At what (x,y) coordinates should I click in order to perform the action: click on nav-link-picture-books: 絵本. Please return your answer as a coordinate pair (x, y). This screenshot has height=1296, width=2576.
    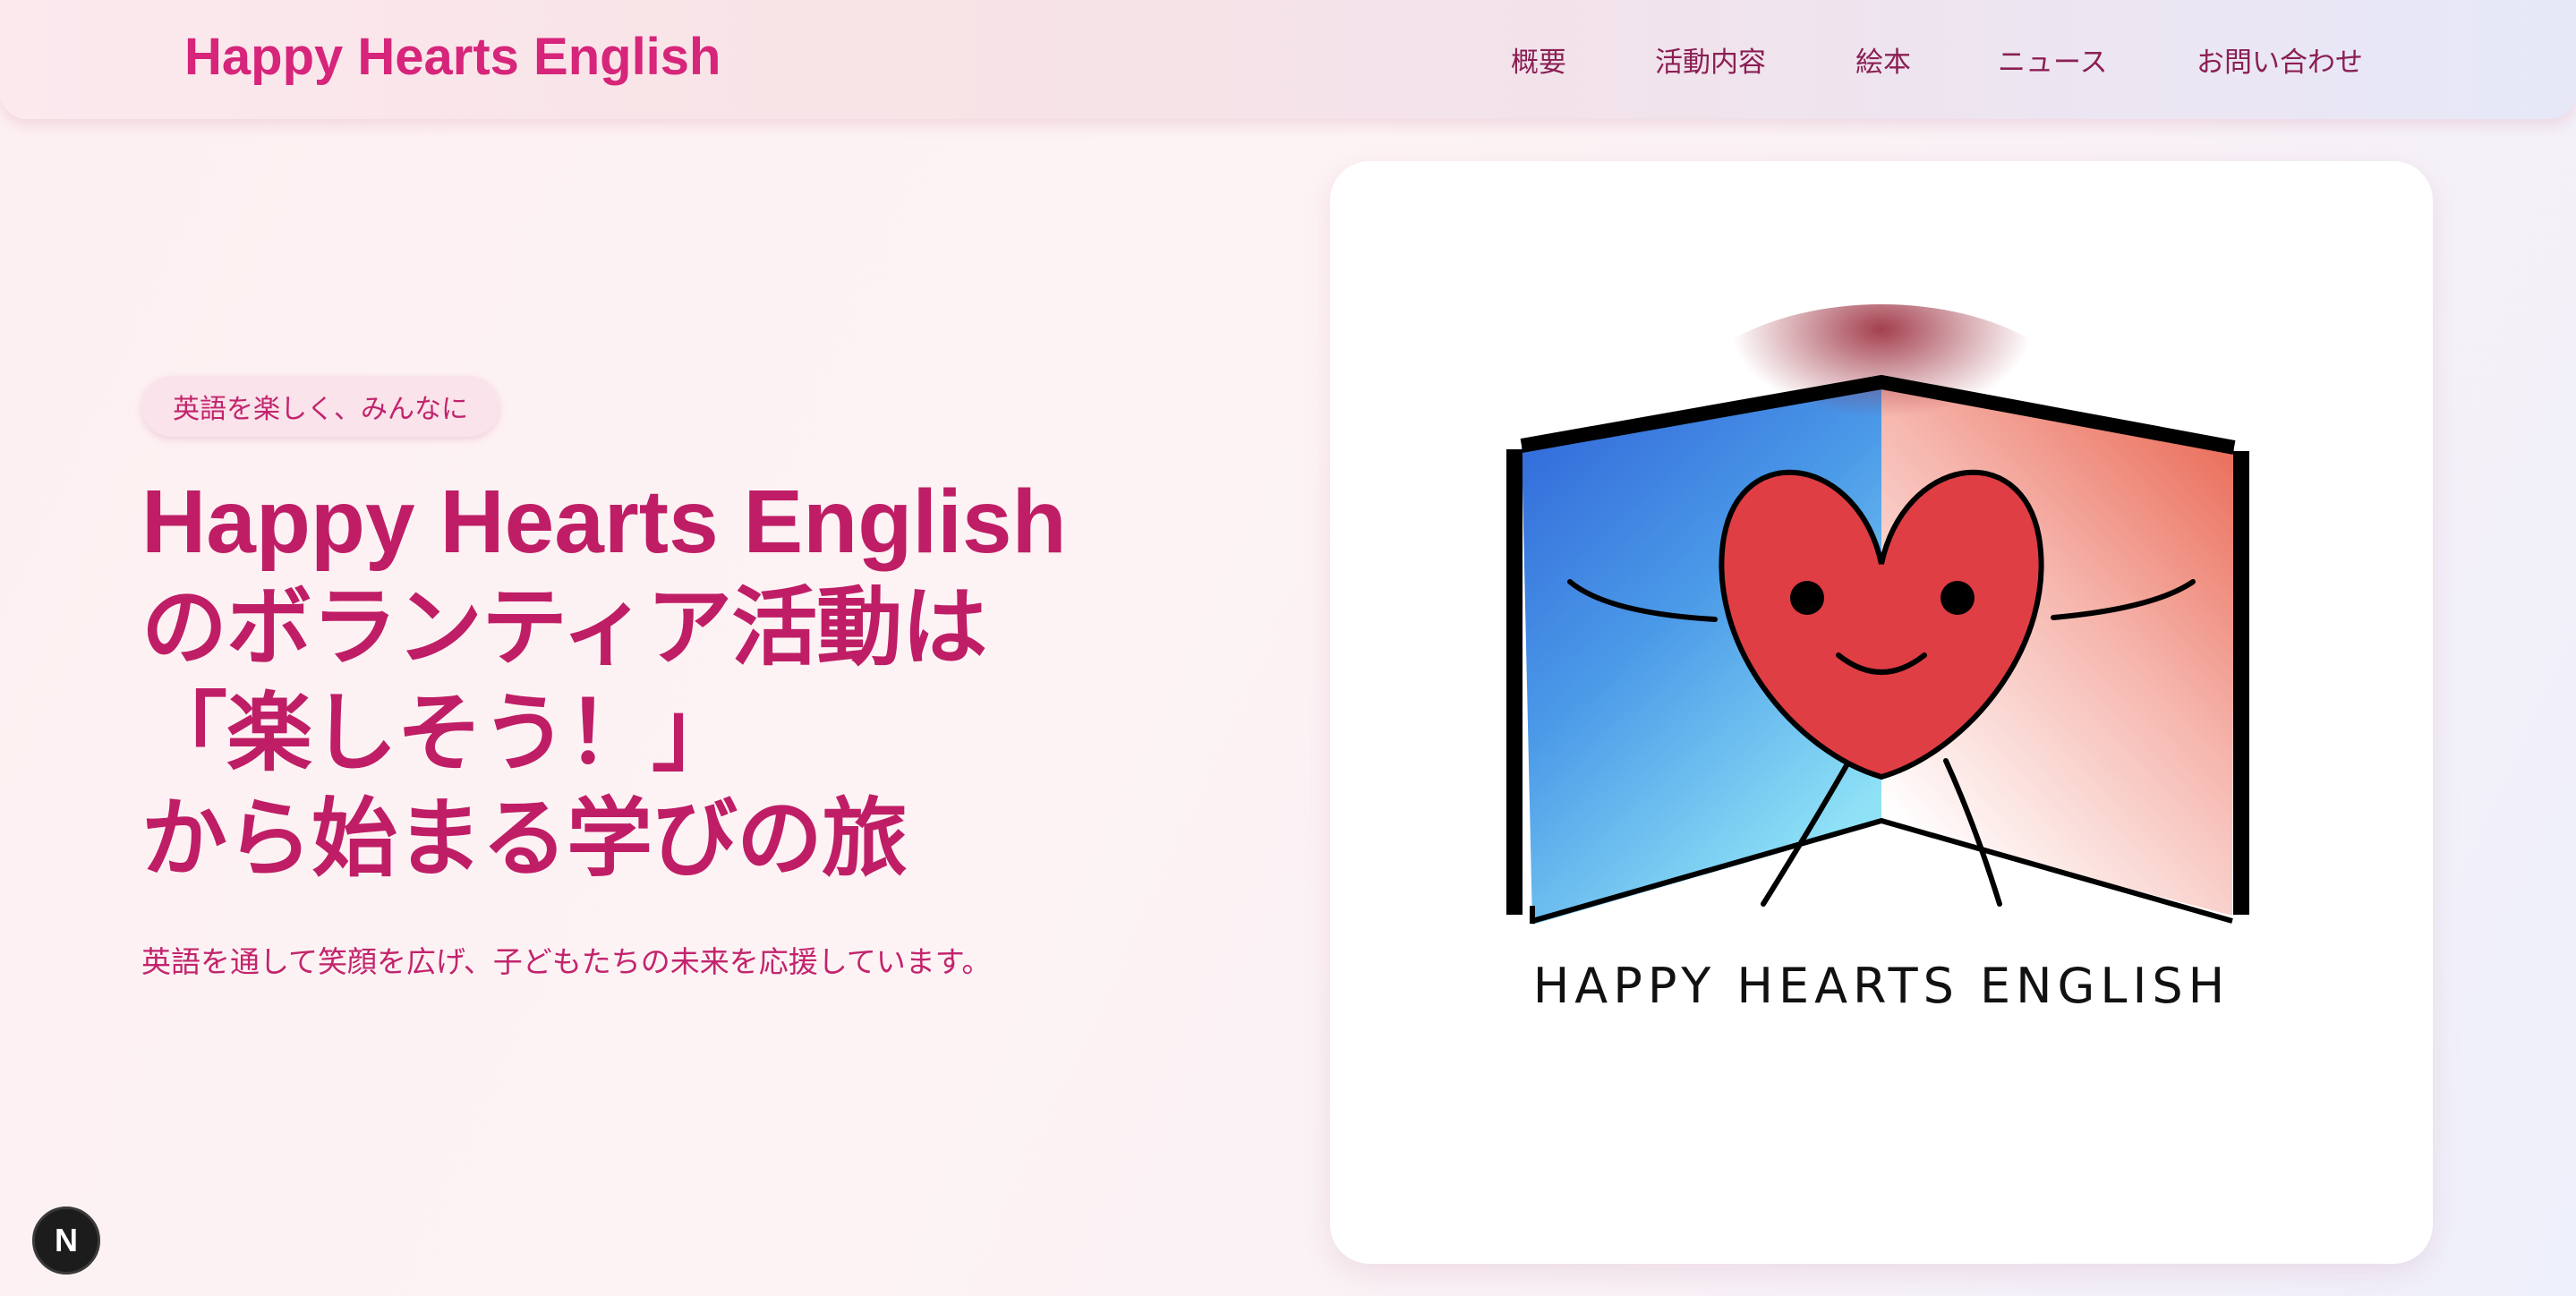
    Looking at the image, I should click on (1883, 60).